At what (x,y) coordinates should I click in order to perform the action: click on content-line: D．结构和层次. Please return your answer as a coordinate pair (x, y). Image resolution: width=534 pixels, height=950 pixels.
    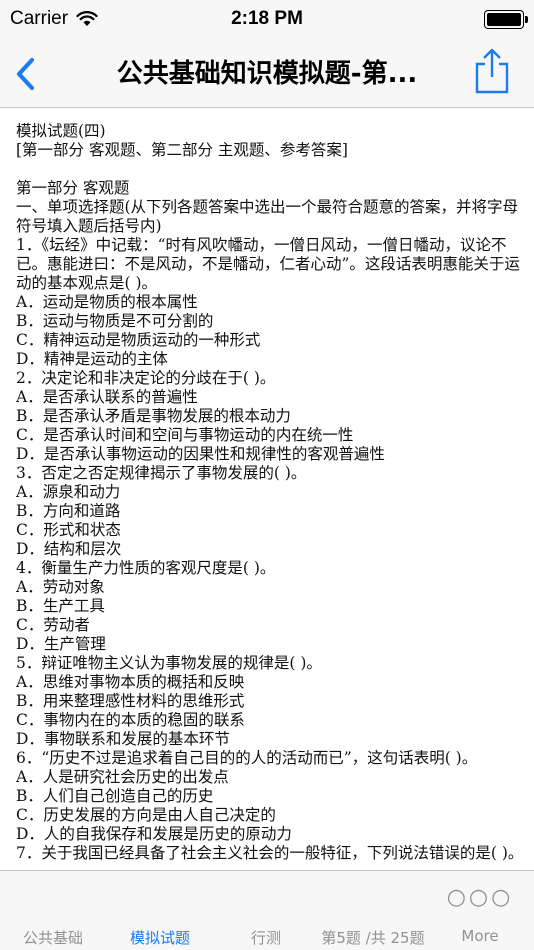
    Looking at the image, I should click on (69, 549).